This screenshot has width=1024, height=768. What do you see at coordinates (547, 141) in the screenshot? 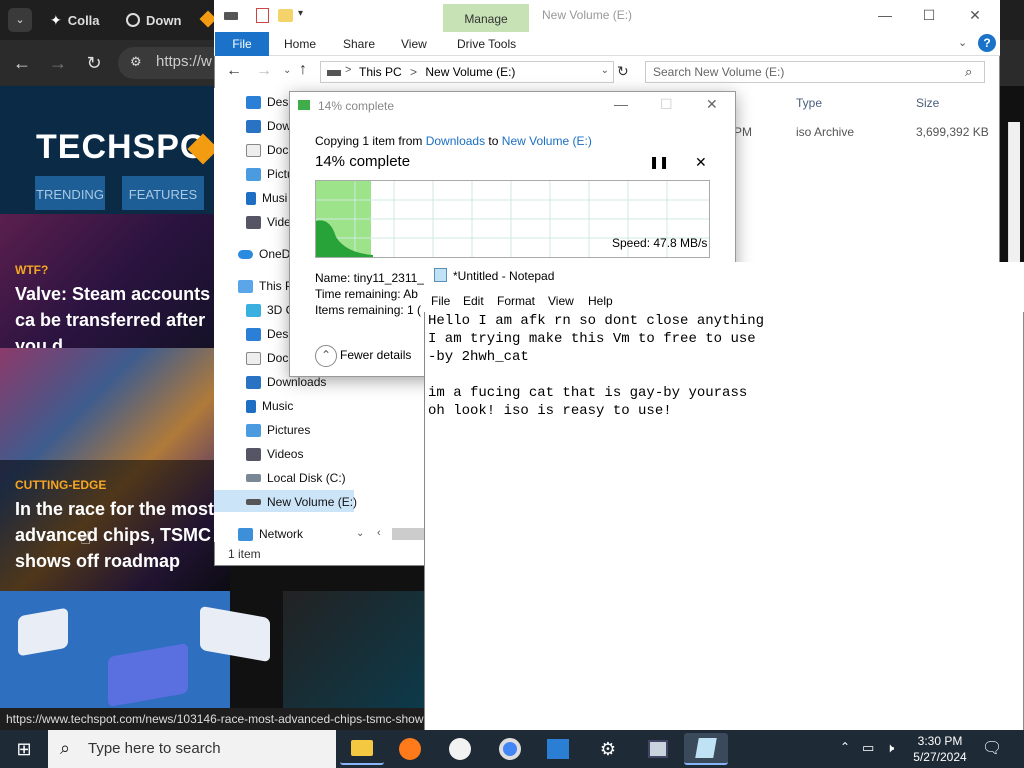
I see `dest-link: New Volume (E:)` at bounding box center [547, 141].